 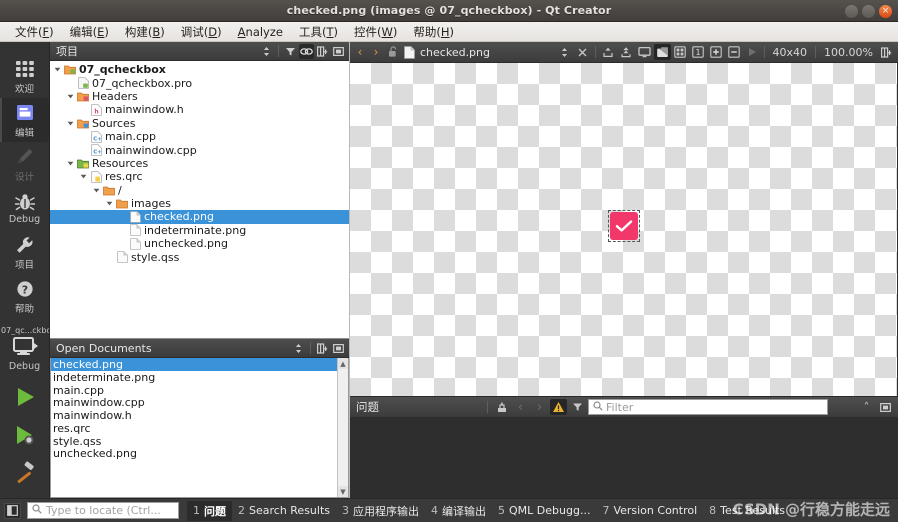 What do you see at coordinates (24, 120) in the screenshot?
I see `mode-编辑: 编辑` at bounding box center [24, 120].